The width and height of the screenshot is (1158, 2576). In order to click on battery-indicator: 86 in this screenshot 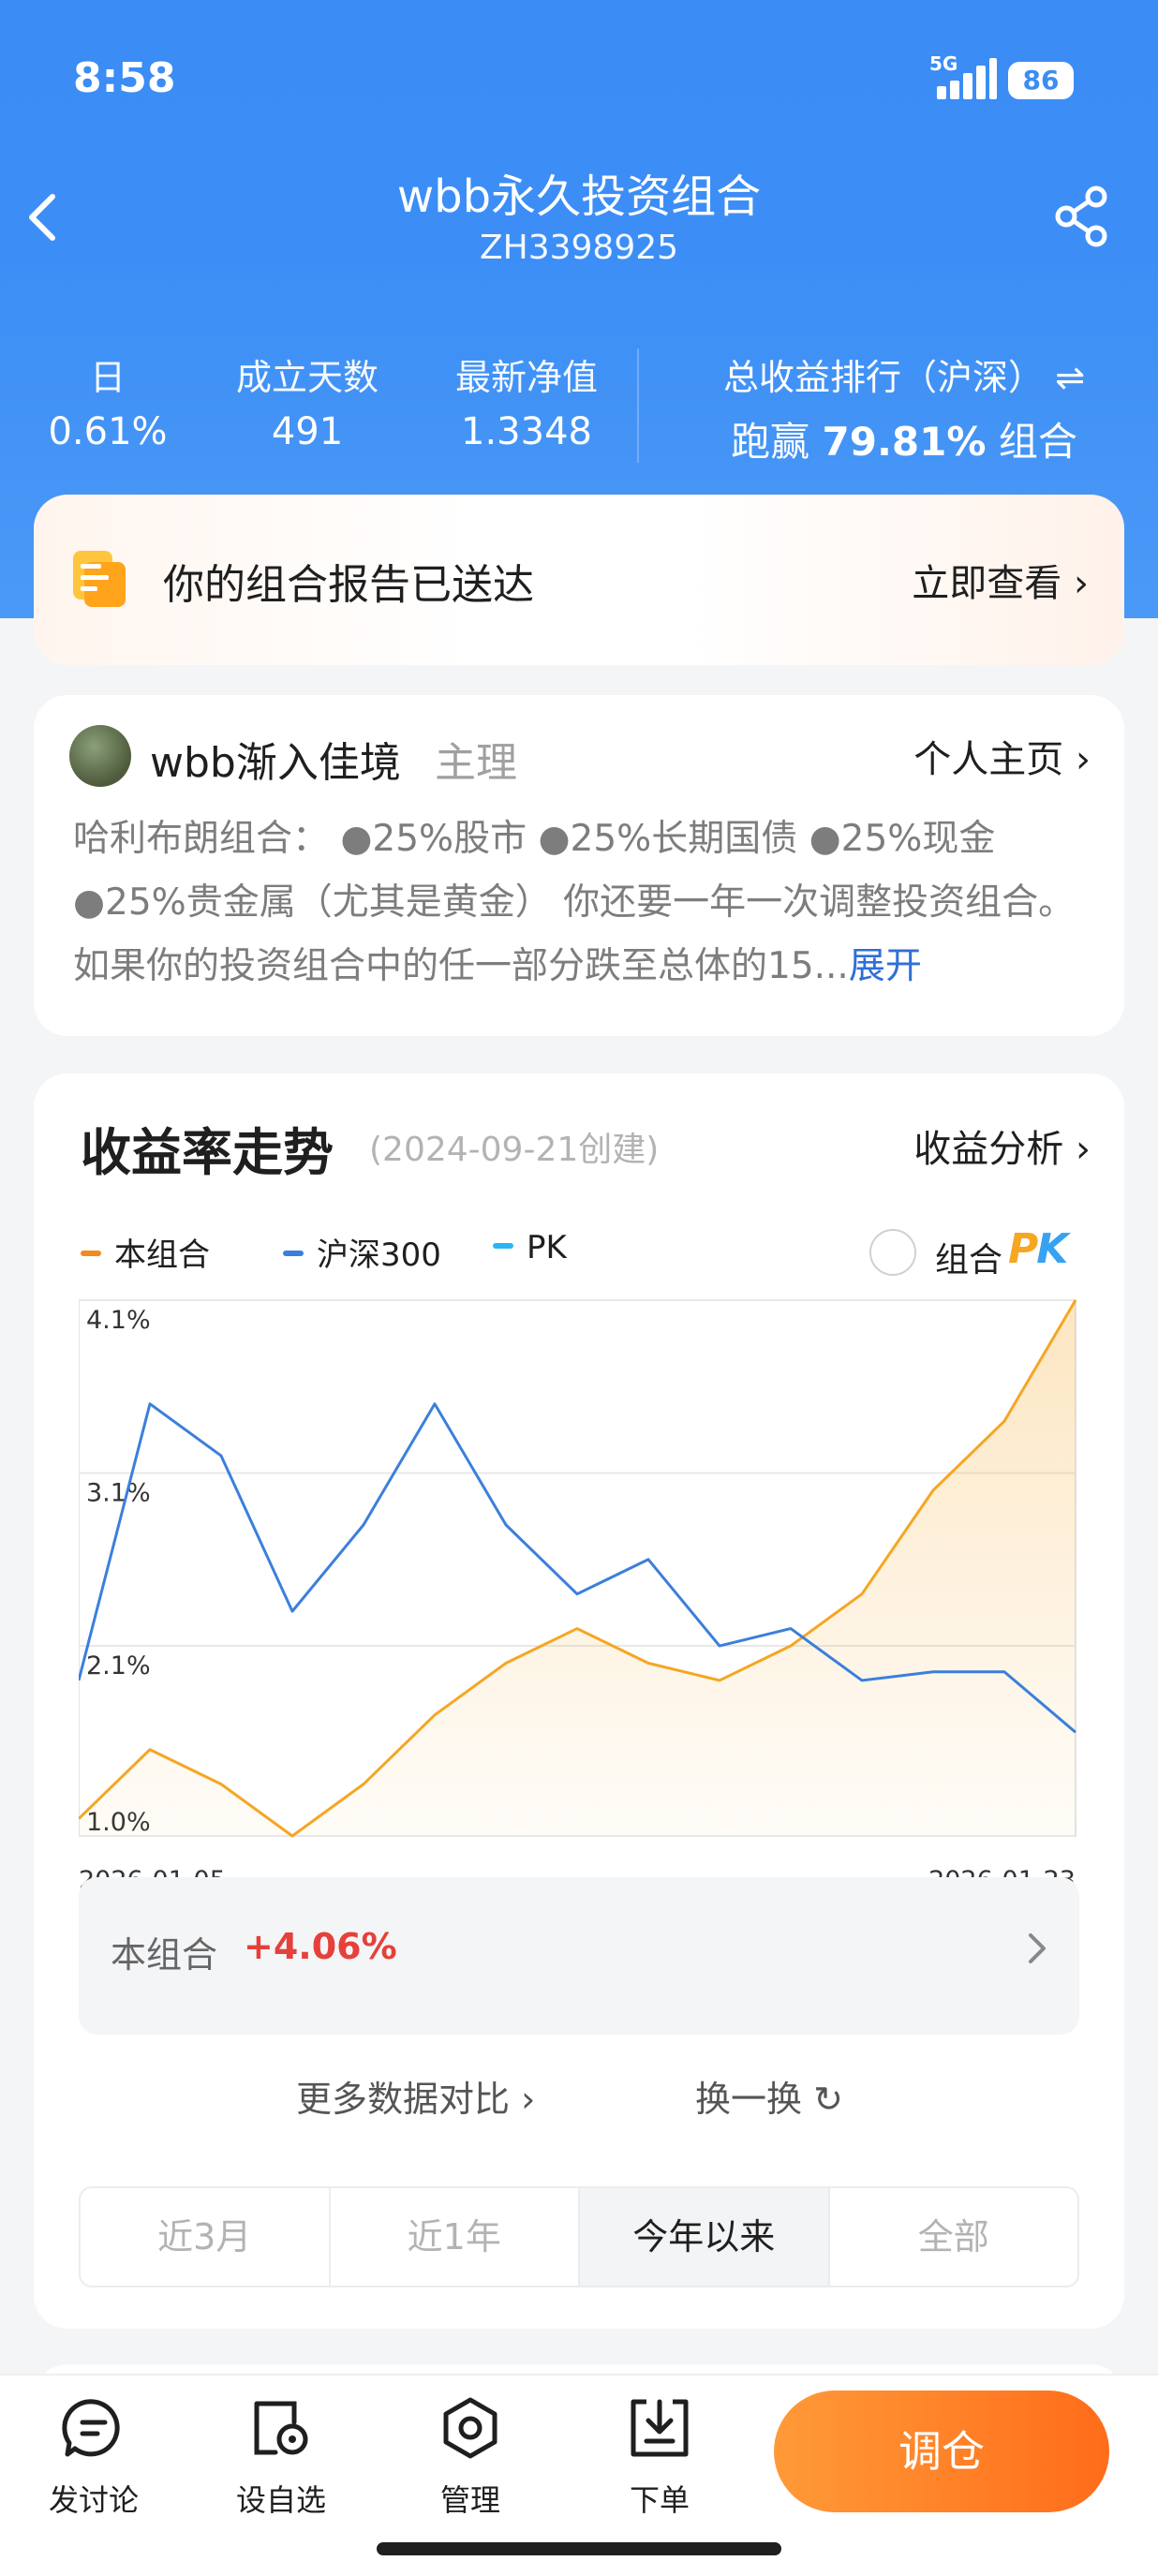, I will do `click(1041, 80)`.